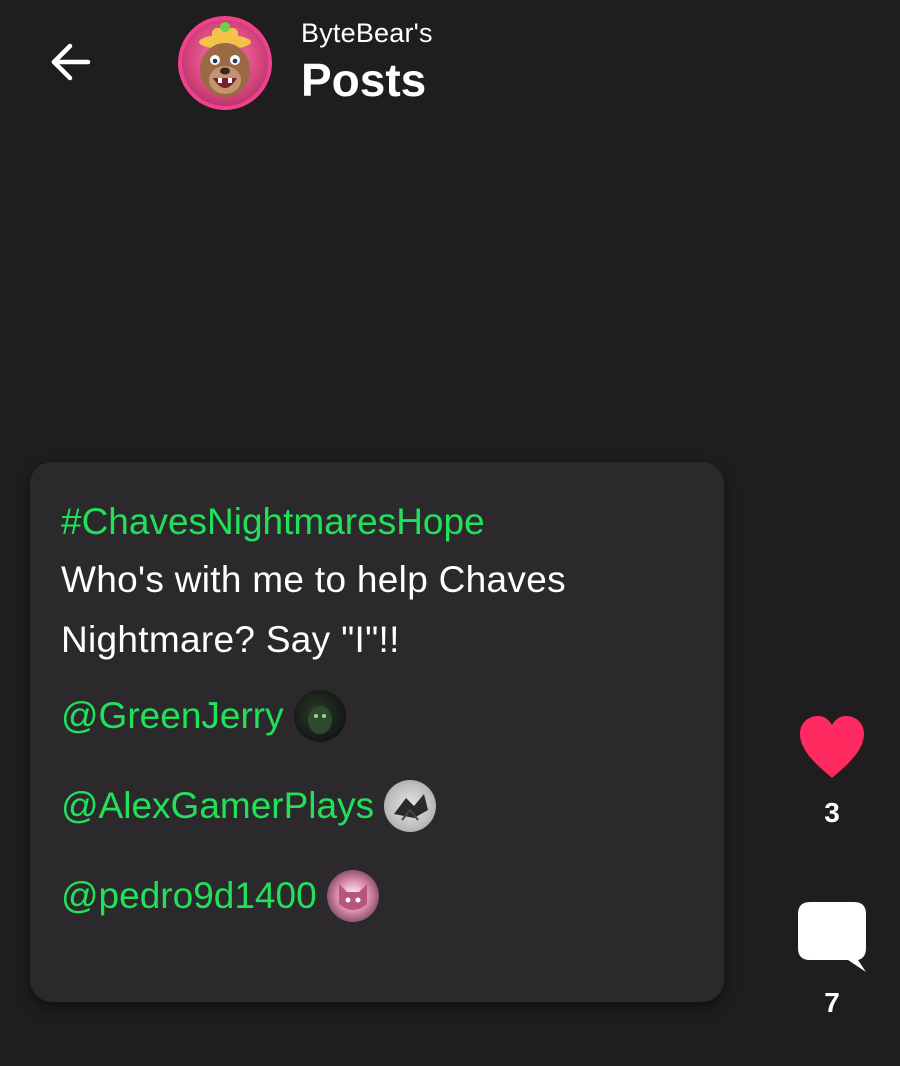  Describe the element at coordinates (225, 59) in the screenshot. I see `bear-avatar-image` at that location.